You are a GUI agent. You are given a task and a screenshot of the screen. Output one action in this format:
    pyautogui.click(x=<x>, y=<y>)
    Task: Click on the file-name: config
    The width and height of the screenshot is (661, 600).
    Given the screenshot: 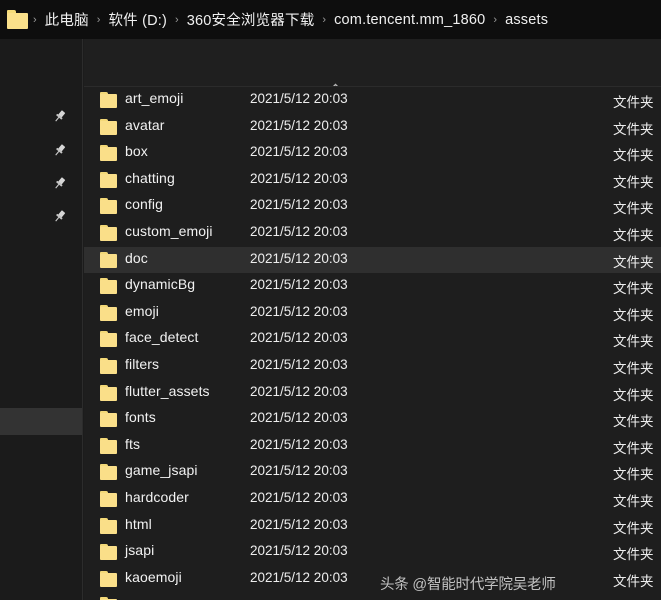 What is the action you would take?
    pyautogui.click(x=144, y=204)
    